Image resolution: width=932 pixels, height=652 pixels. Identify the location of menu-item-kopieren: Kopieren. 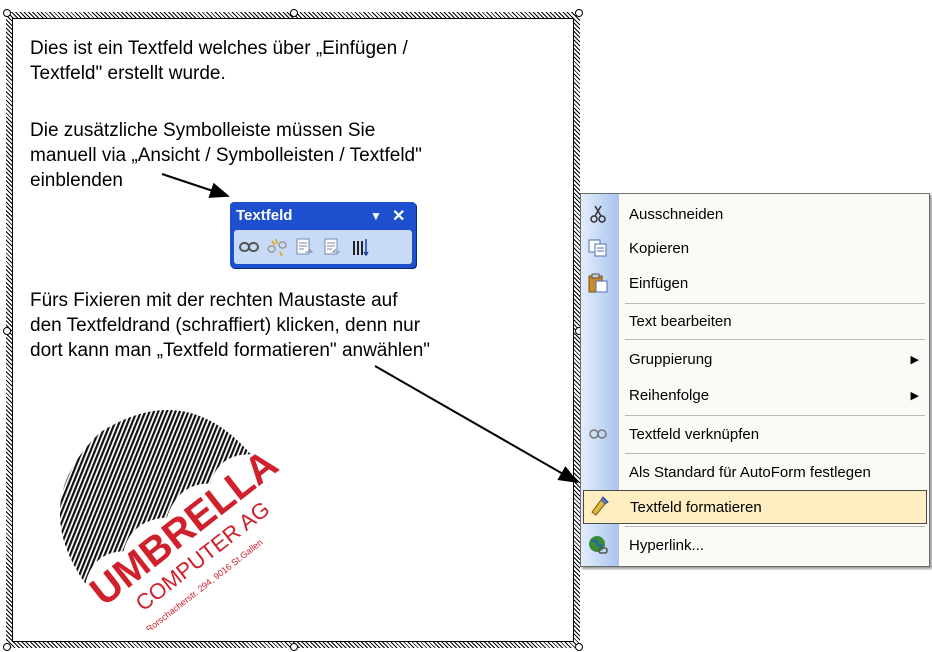
(755, 248).